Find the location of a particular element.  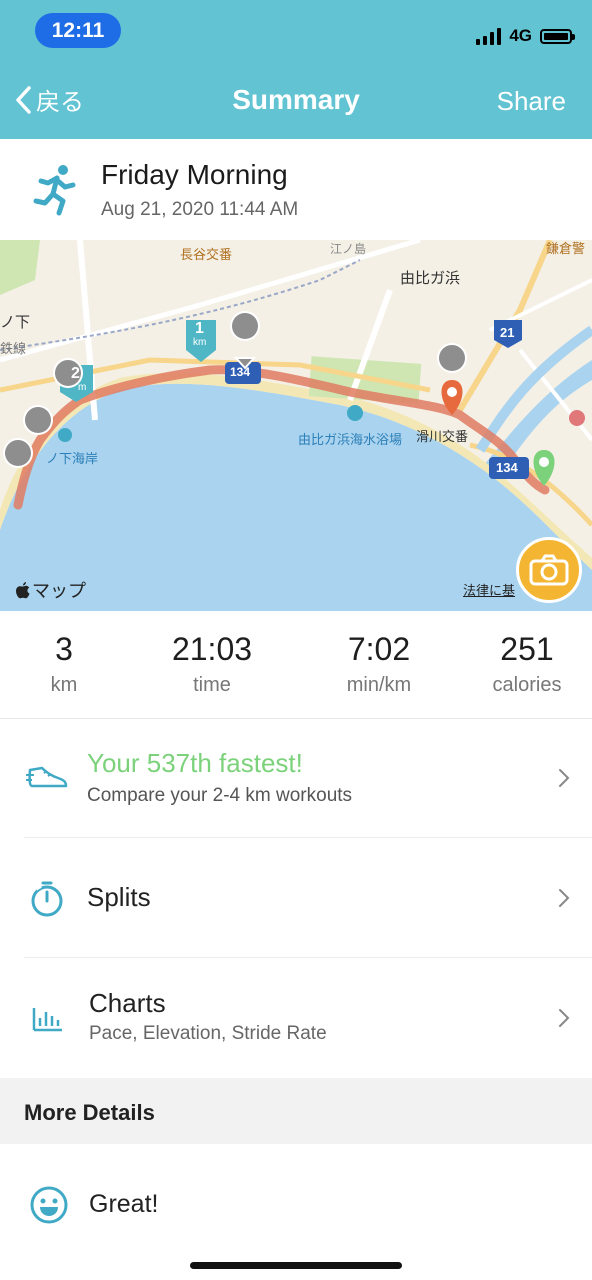

fastest-subtitle: Compare your 2-4 km workouts is located at coordinates (220, 795).